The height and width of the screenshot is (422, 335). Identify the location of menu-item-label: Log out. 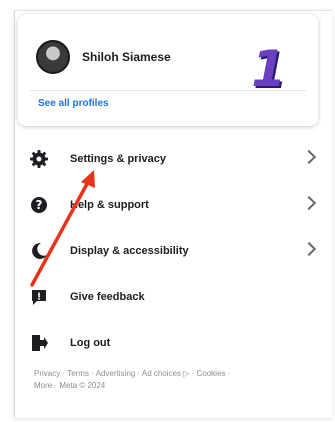
(90, 343).